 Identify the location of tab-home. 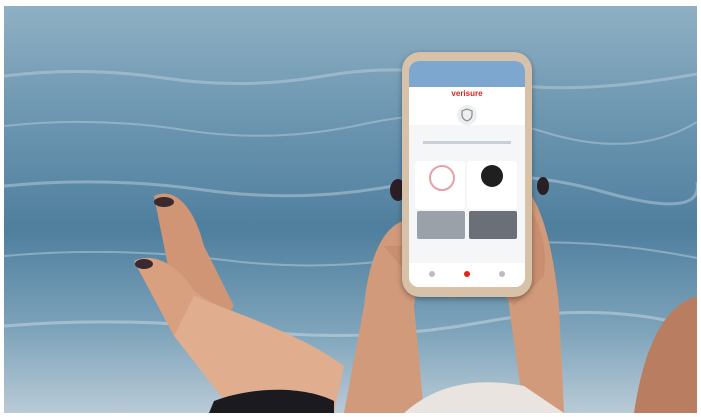
(432, 274).